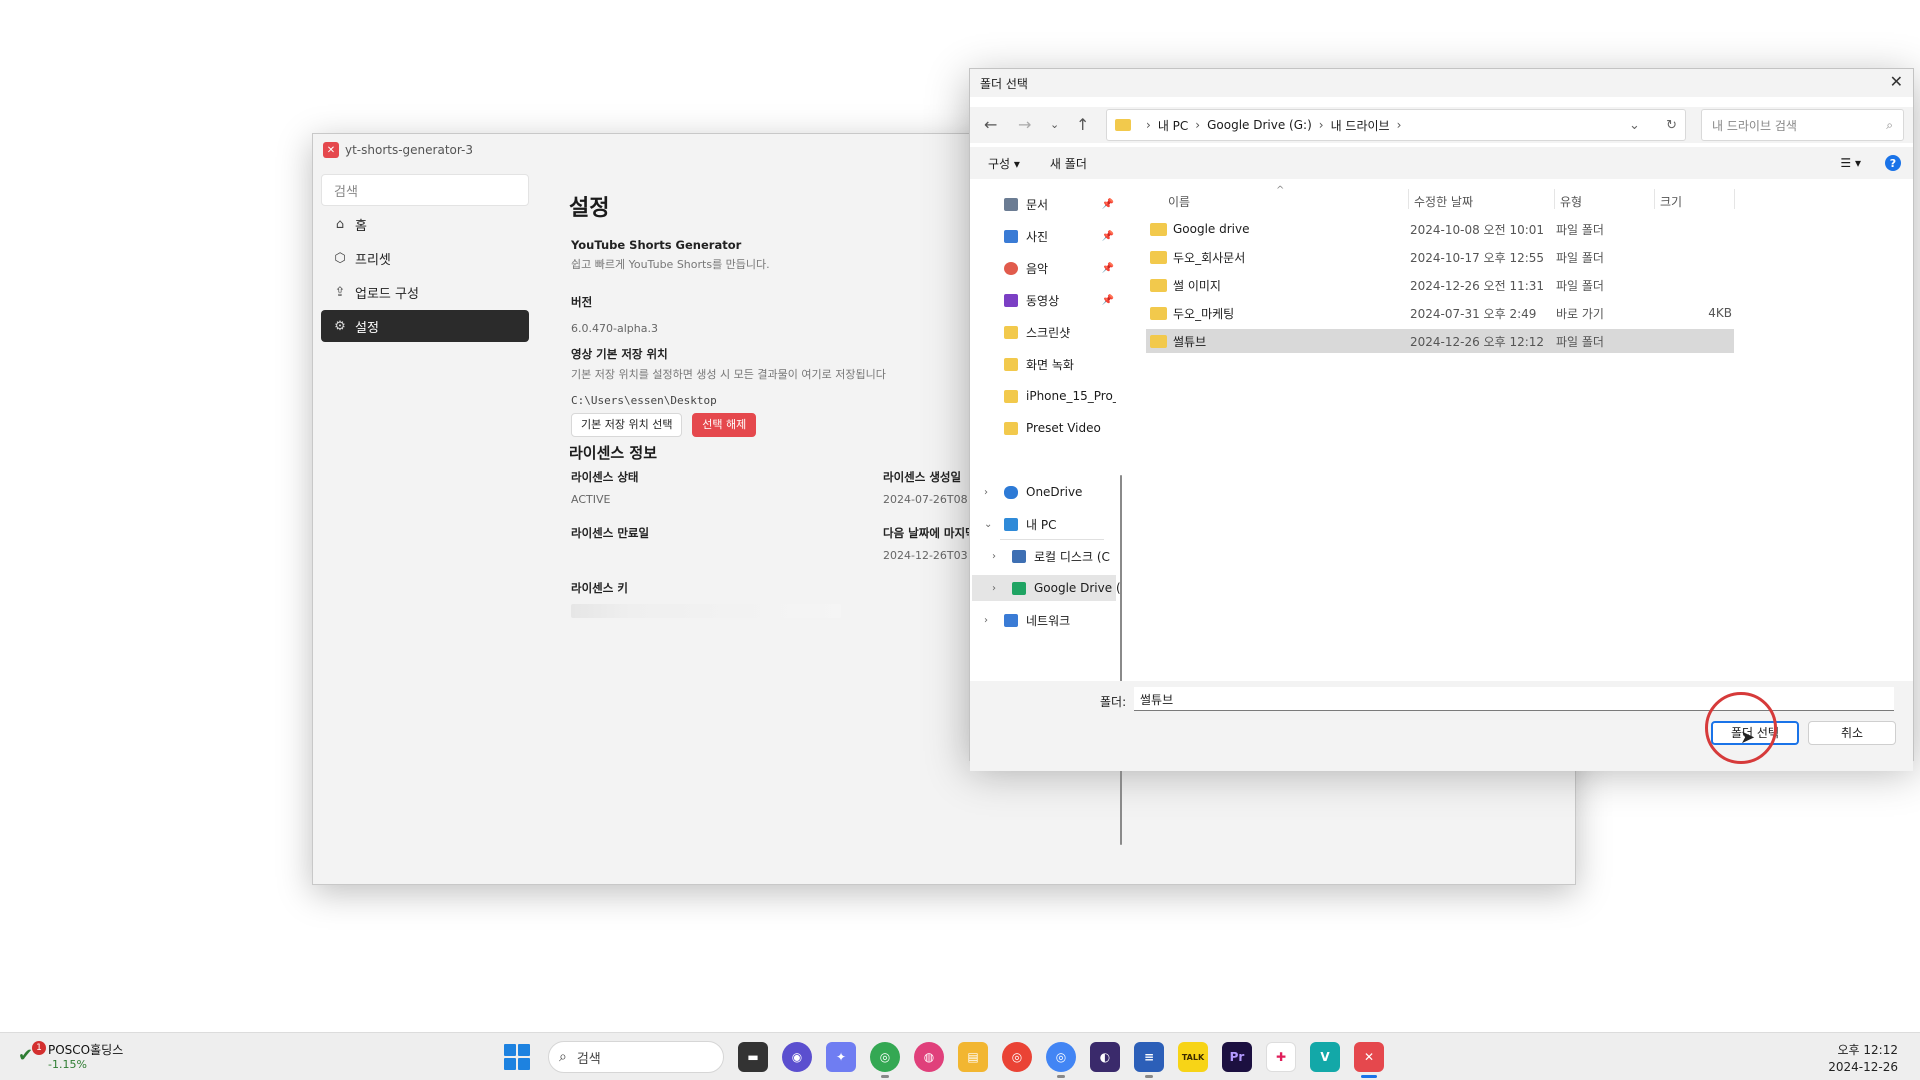  Describe the element at coordinates (70, 1056) in the screenshot. I see `stock-widget: ✔ 1 POSCO홀딩스 -1.15%` at that location.